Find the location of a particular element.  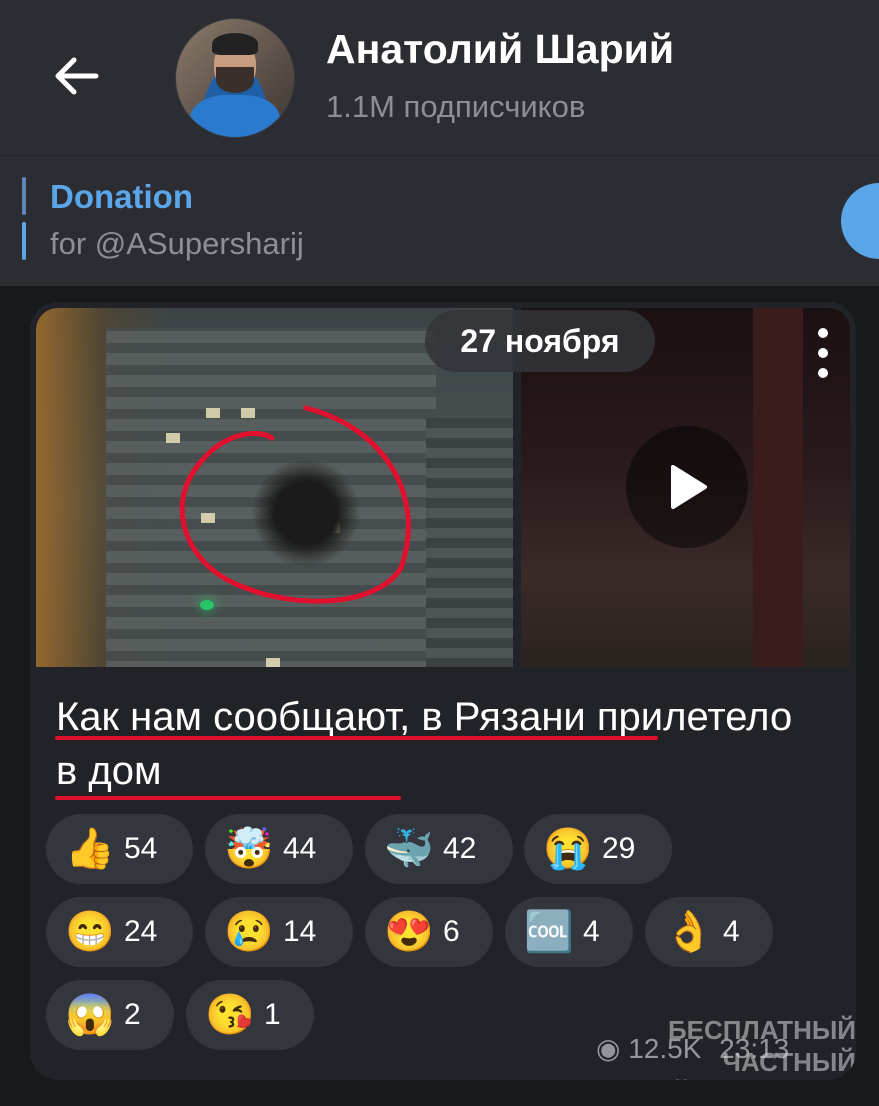

channel-avatar is located at coordinates (235, 78).